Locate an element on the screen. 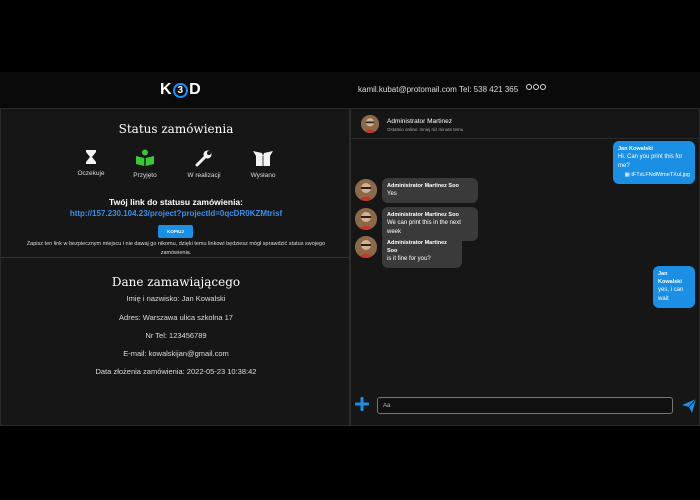 This screenshot has width=700, height=500. message-composer is located at coordinates (525, 408).